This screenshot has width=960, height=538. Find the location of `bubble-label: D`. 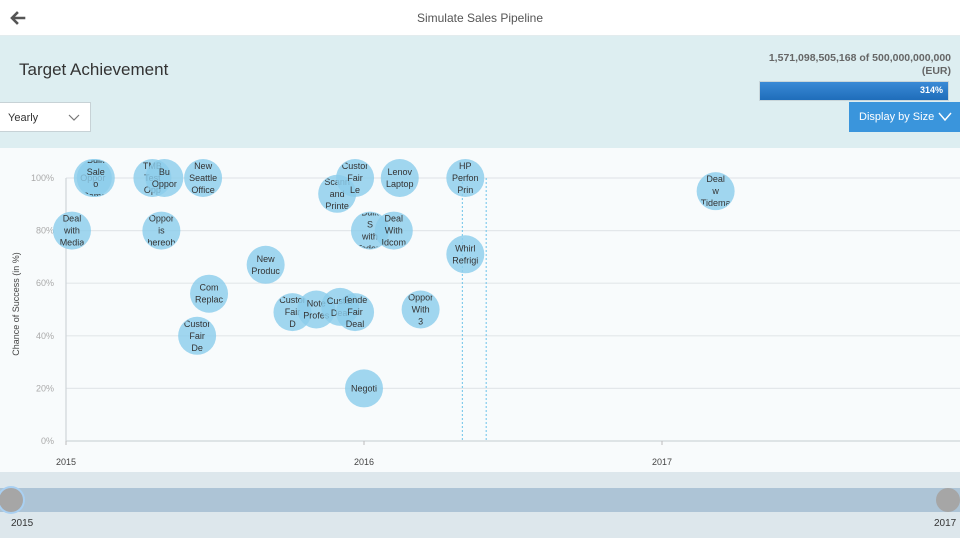

bubble-label: D is located at coordinates (292, 324).